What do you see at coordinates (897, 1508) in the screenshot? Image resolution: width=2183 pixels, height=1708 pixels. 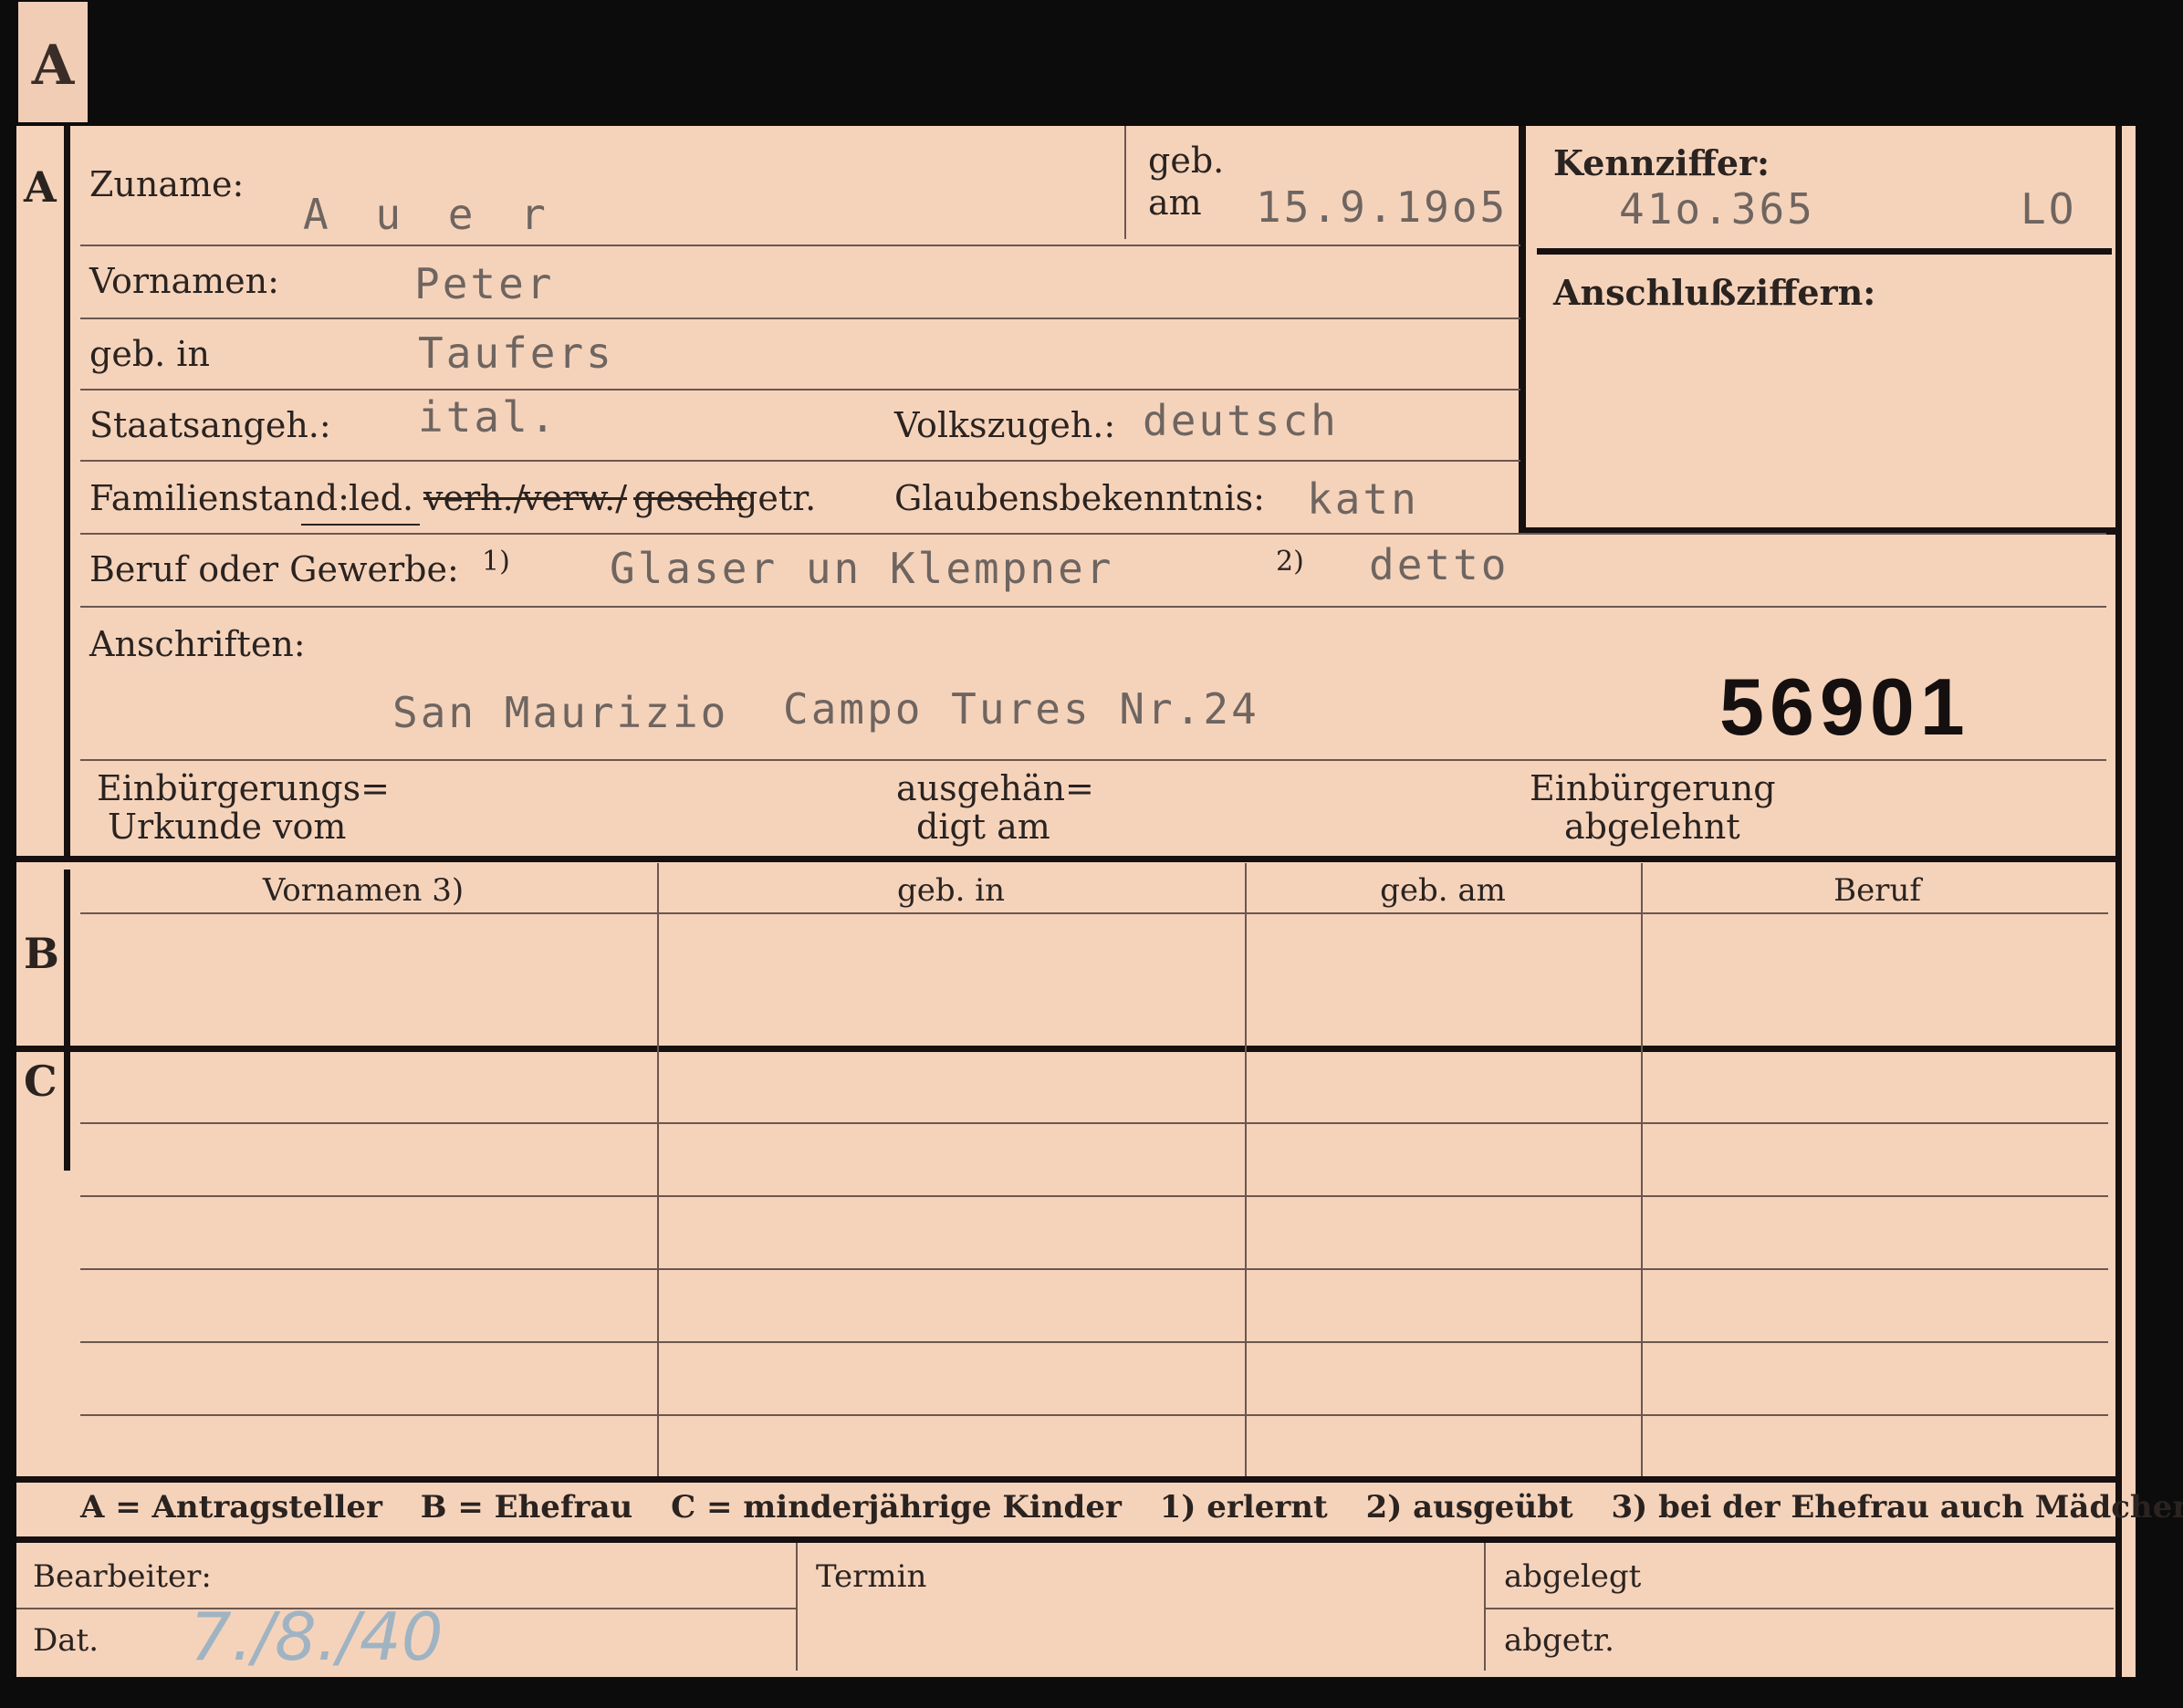 I see `legend-c: C = minderjährige Kinder` at bounding box center [897, 1508].